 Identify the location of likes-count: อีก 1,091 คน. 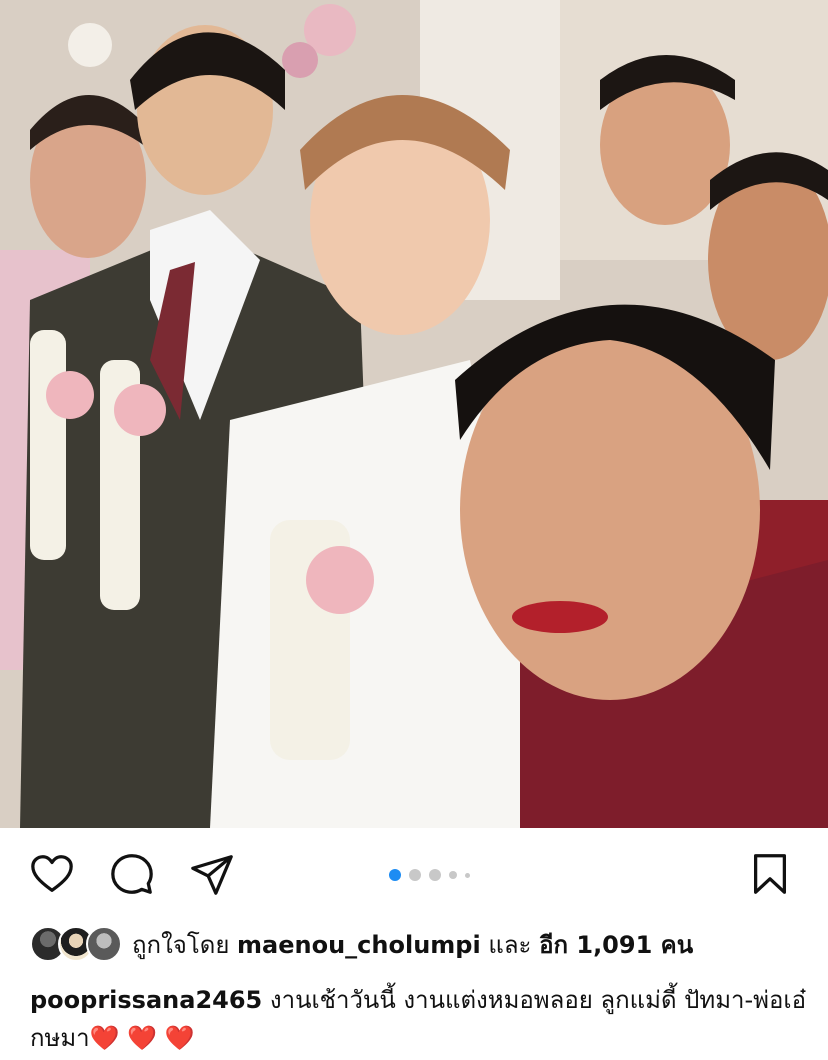
(616, 945).